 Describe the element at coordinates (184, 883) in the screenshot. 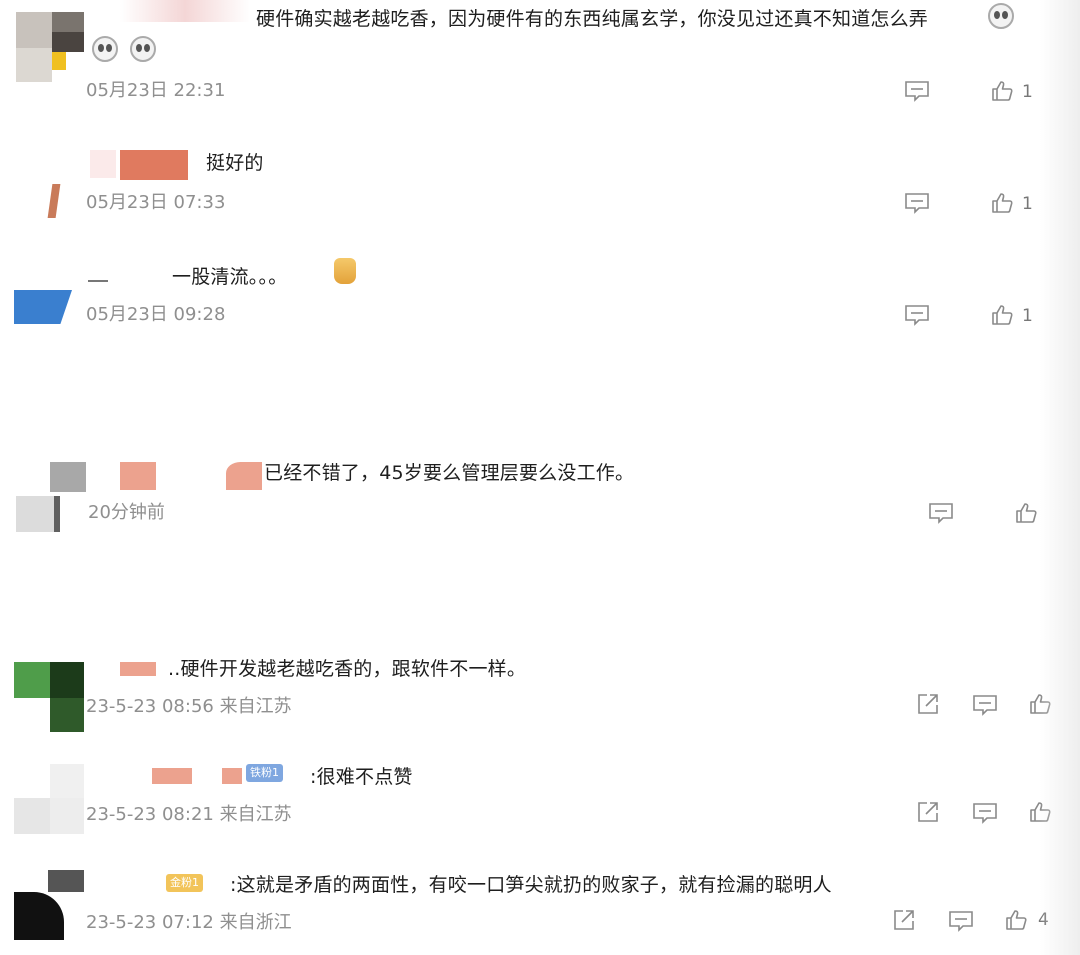

I see `fan-badge: 金粉1` at that location.